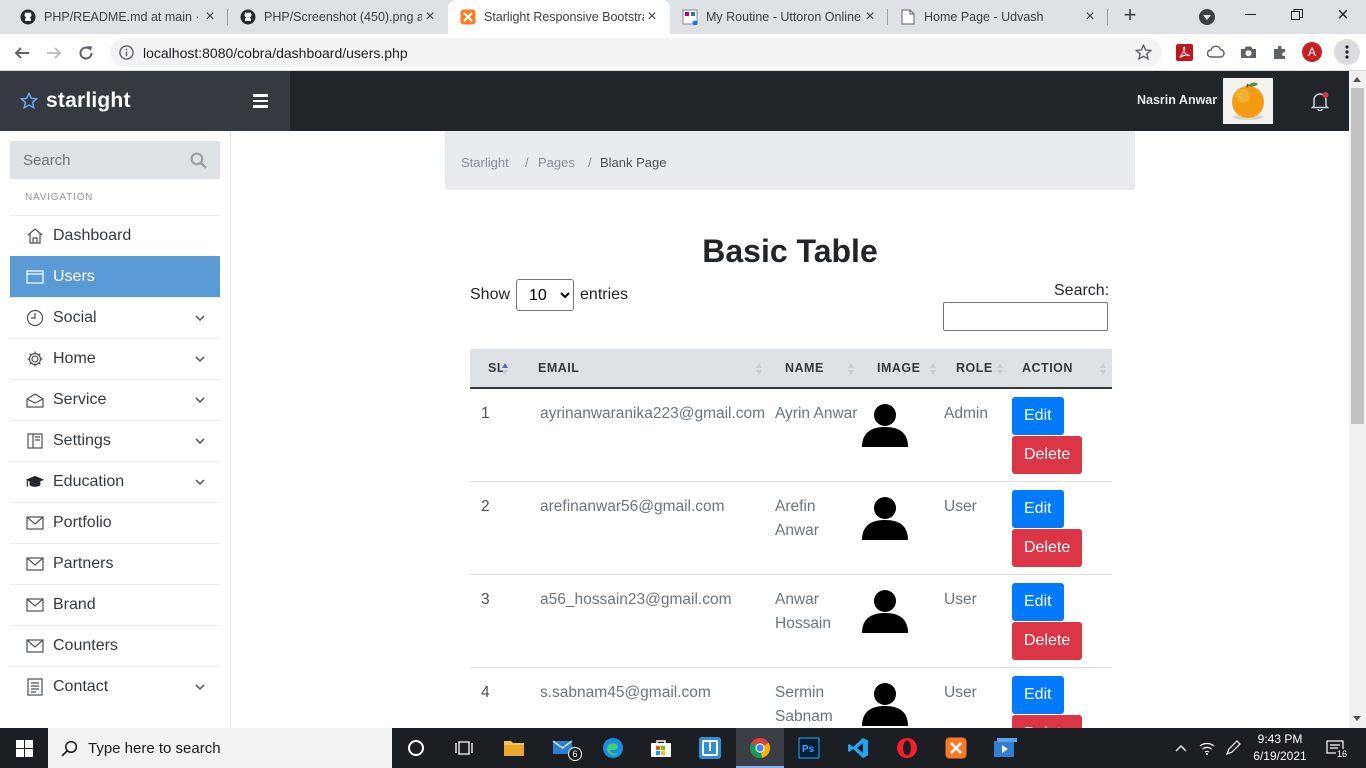  What do you see at coordinates (1143, 54) in the screenshot?
I see `bookmark-star-icon` at bounding box center [1143, 54].